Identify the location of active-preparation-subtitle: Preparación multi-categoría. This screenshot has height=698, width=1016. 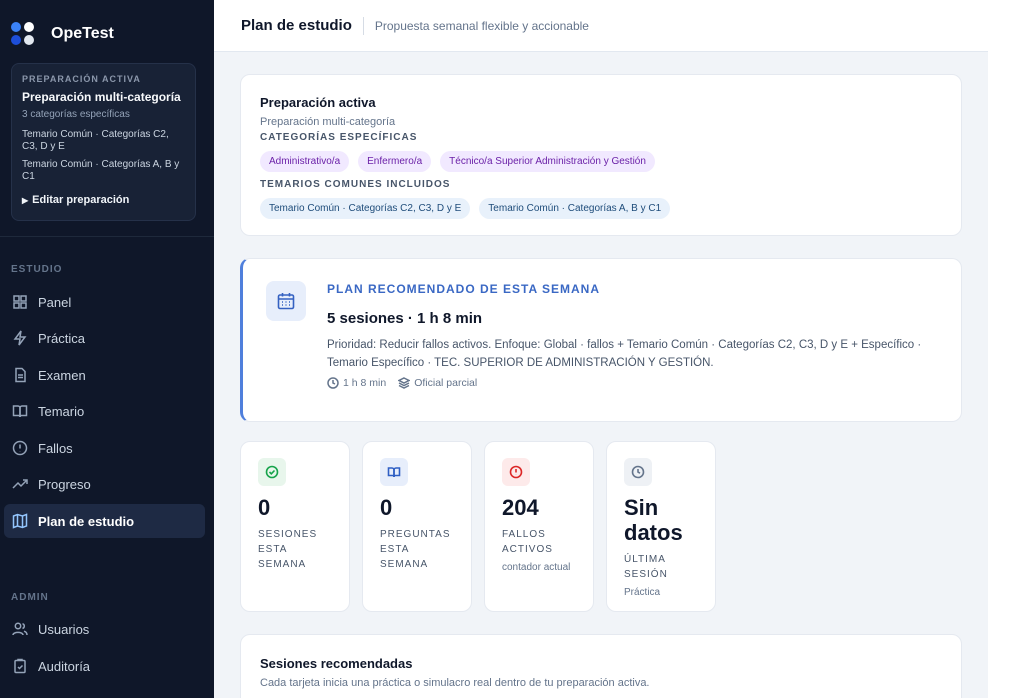
(328, 122).